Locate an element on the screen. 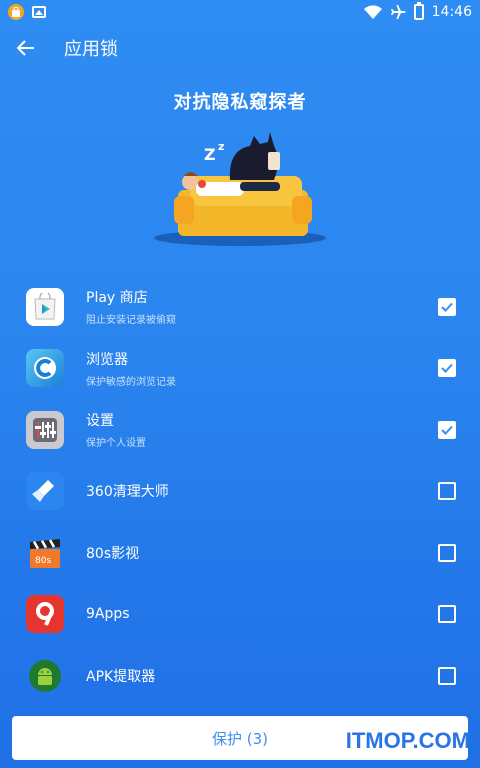  app-row-9apps: 9Apps is located at coordinates (240, 615).